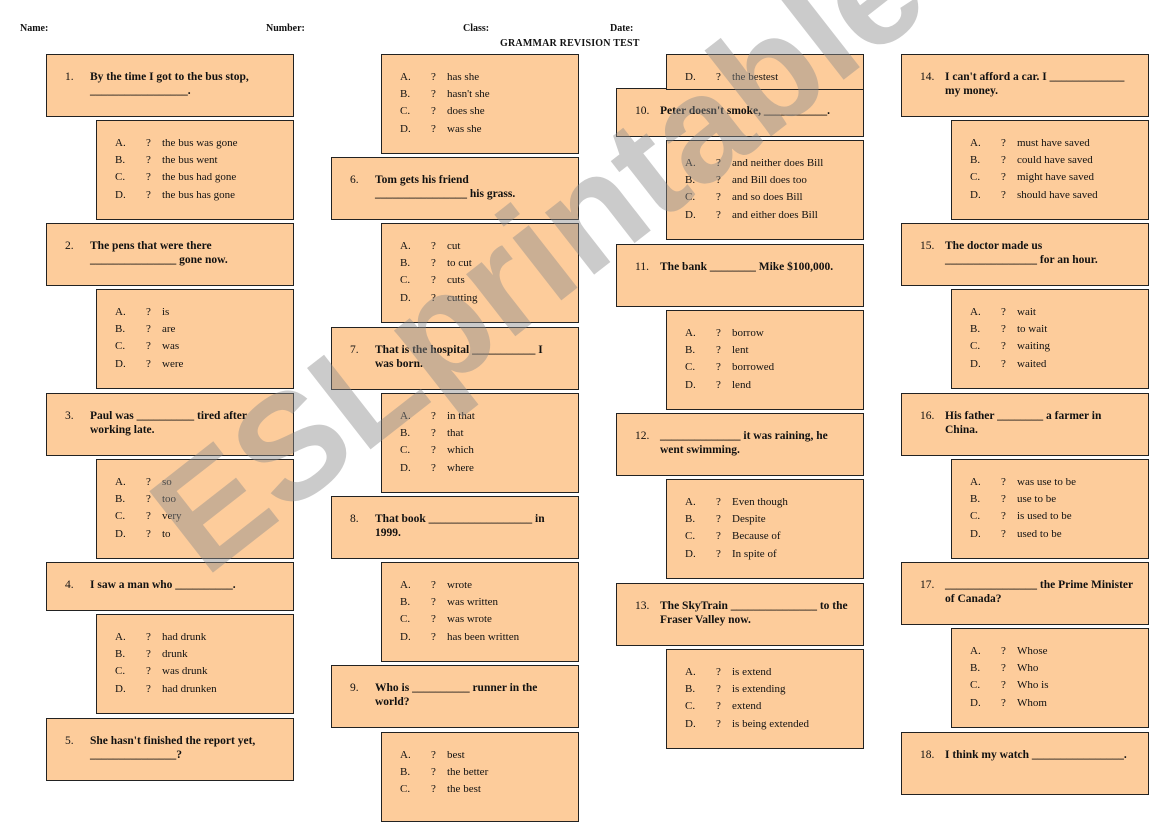 The width and height of the screenshot is (1169, 822). What do you see at coordinates (173, 363) in the screenshot?
I see `option-text: were` at bounding box center [173, 363].